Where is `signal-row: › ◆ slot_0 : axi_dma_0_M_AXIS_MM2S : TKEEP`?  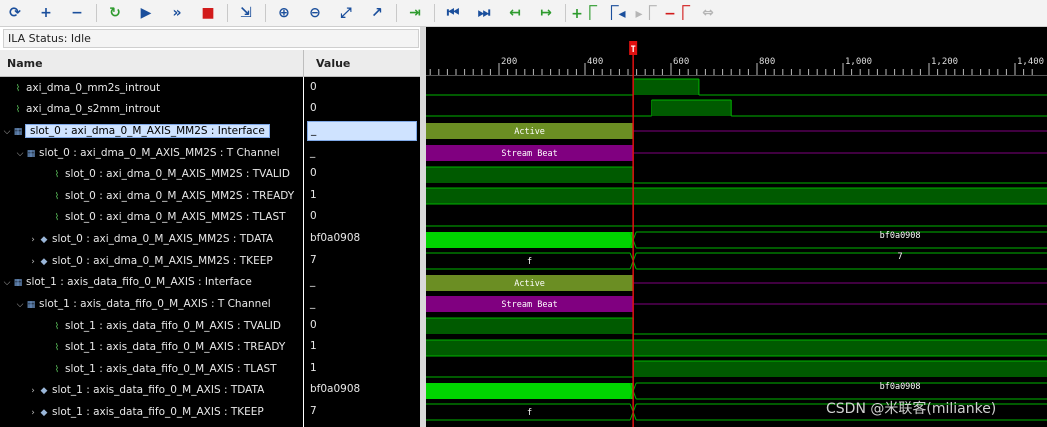 signal-row: › ◆ slot_0 : axi_dma_0_M_AXIS_MM2S : TKEEP is located at coordinates (150, 262).